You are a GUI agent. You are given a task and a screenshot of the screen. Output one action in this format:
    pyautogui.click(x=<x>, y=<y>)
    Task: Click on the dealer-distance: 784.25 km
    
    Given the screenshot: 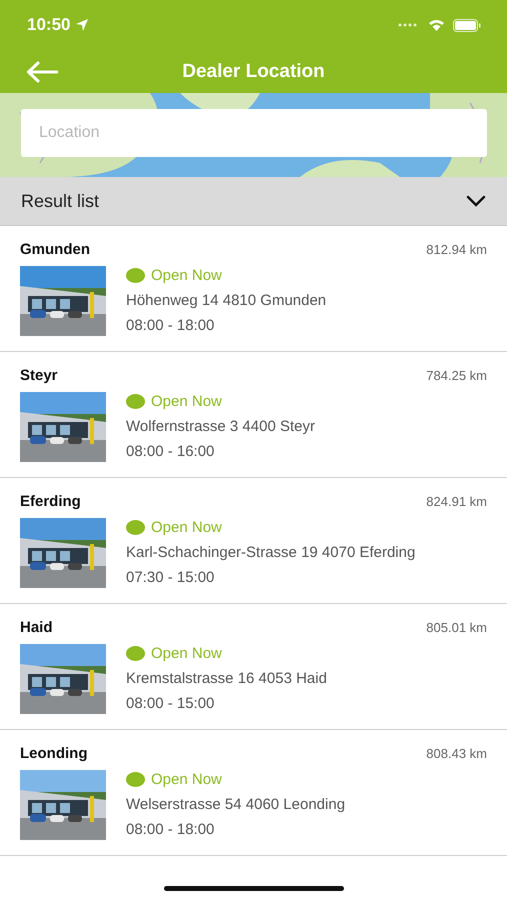 What is the action you would take?
    pyautogui.click(x=456, y=375)
    